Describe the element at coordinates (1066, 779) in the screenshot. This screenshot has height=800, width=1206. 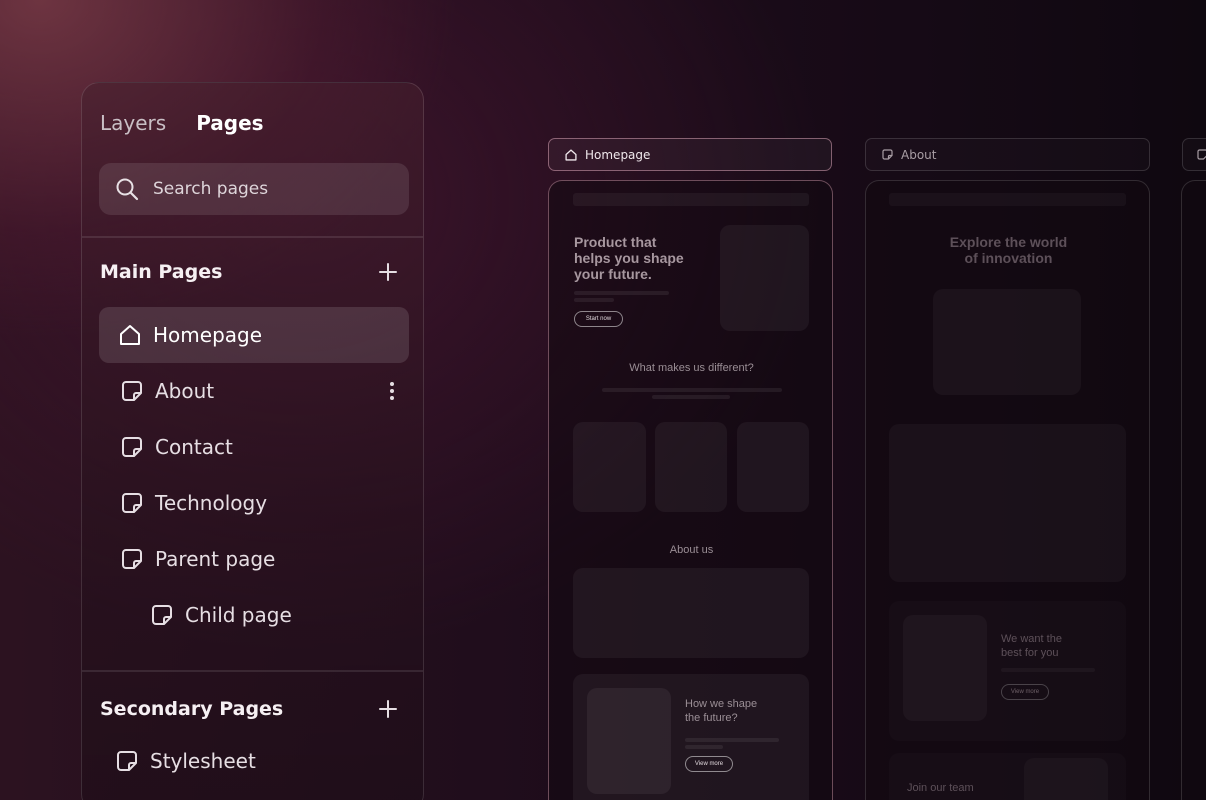
I see `team-image-placeholder` at that location.